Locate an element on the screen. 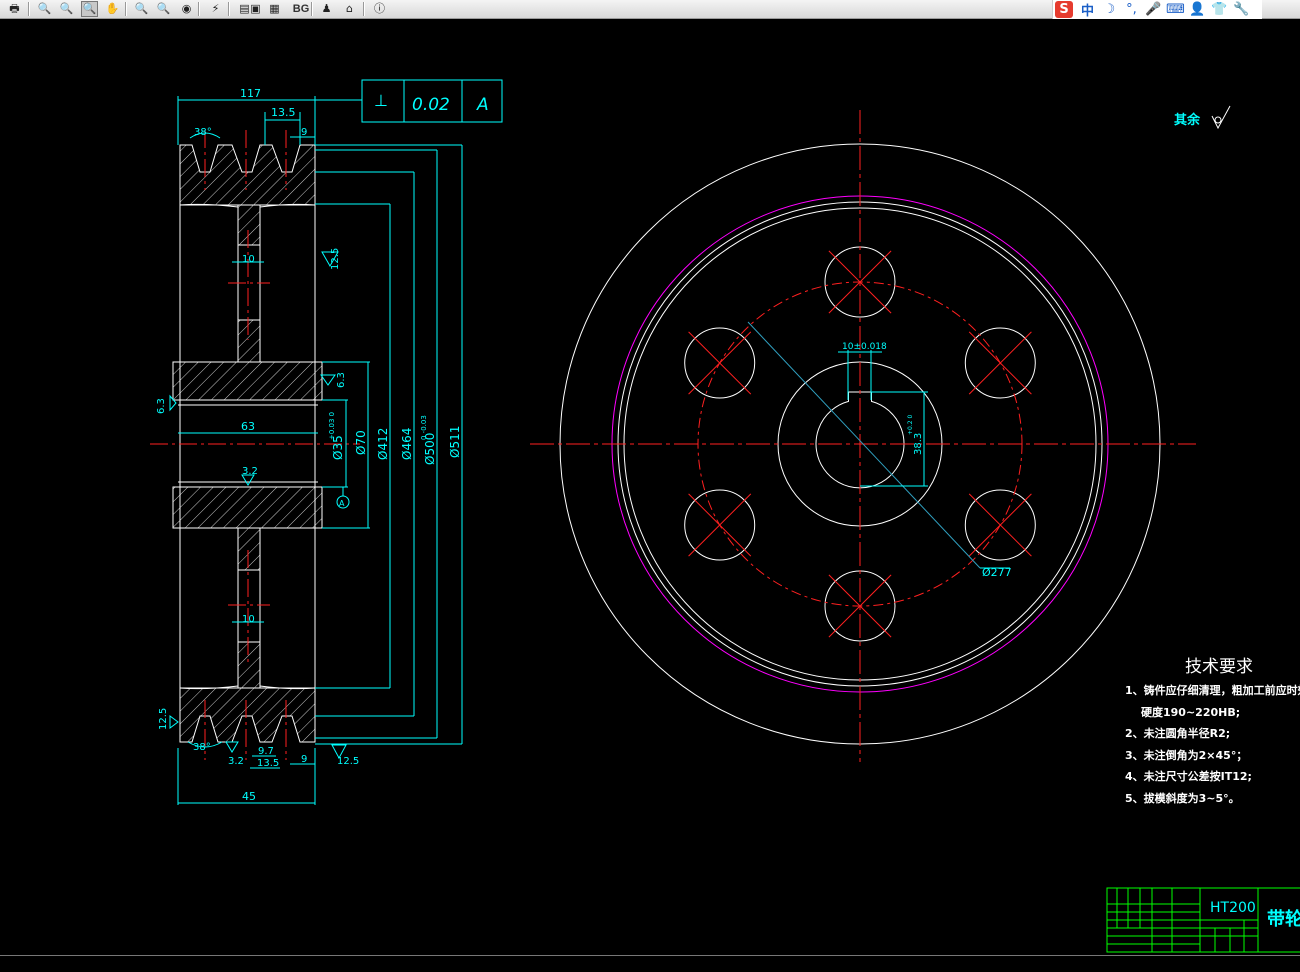 Image resolution: width=1300 pixels, height=972 pixels. bottom-roughness-right: 12.5 is located at coordinates (348, 761).